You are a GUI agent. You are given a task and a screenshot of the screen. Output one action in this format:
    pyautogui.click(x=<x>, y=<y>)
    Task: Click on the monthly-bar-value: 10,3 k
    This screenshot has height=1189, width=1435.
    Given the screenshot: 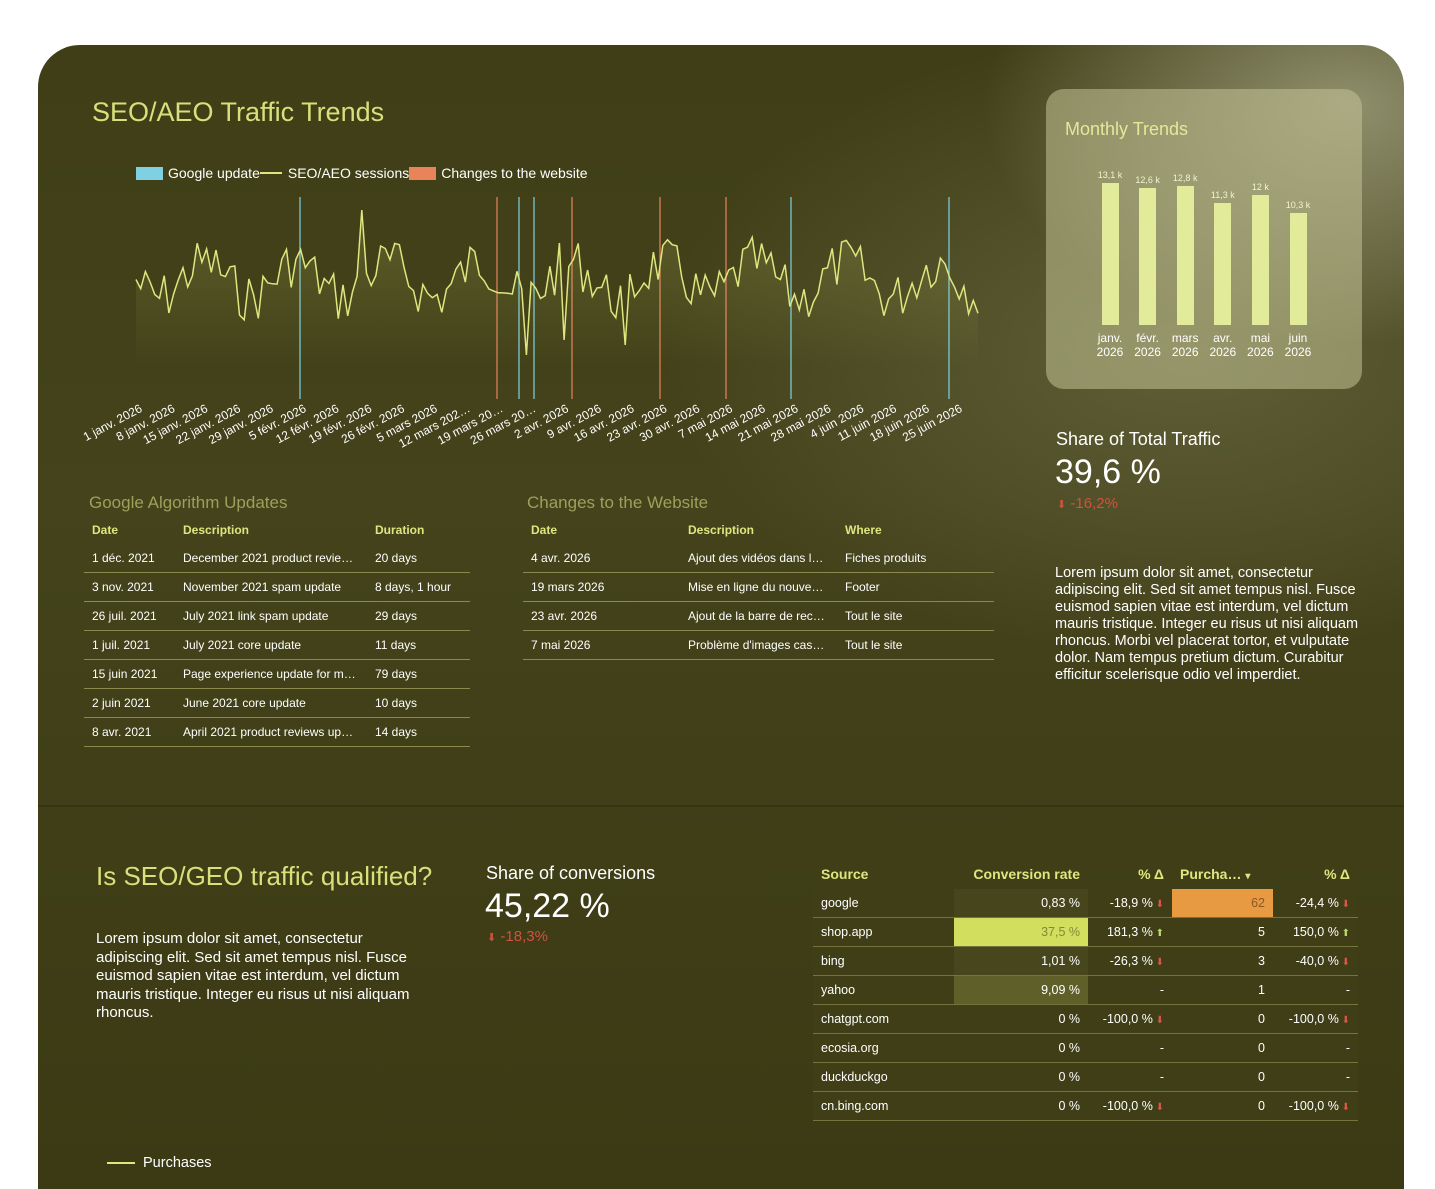 What is the action you would take?
    pyautogui.click(x=1298, y=205)
    